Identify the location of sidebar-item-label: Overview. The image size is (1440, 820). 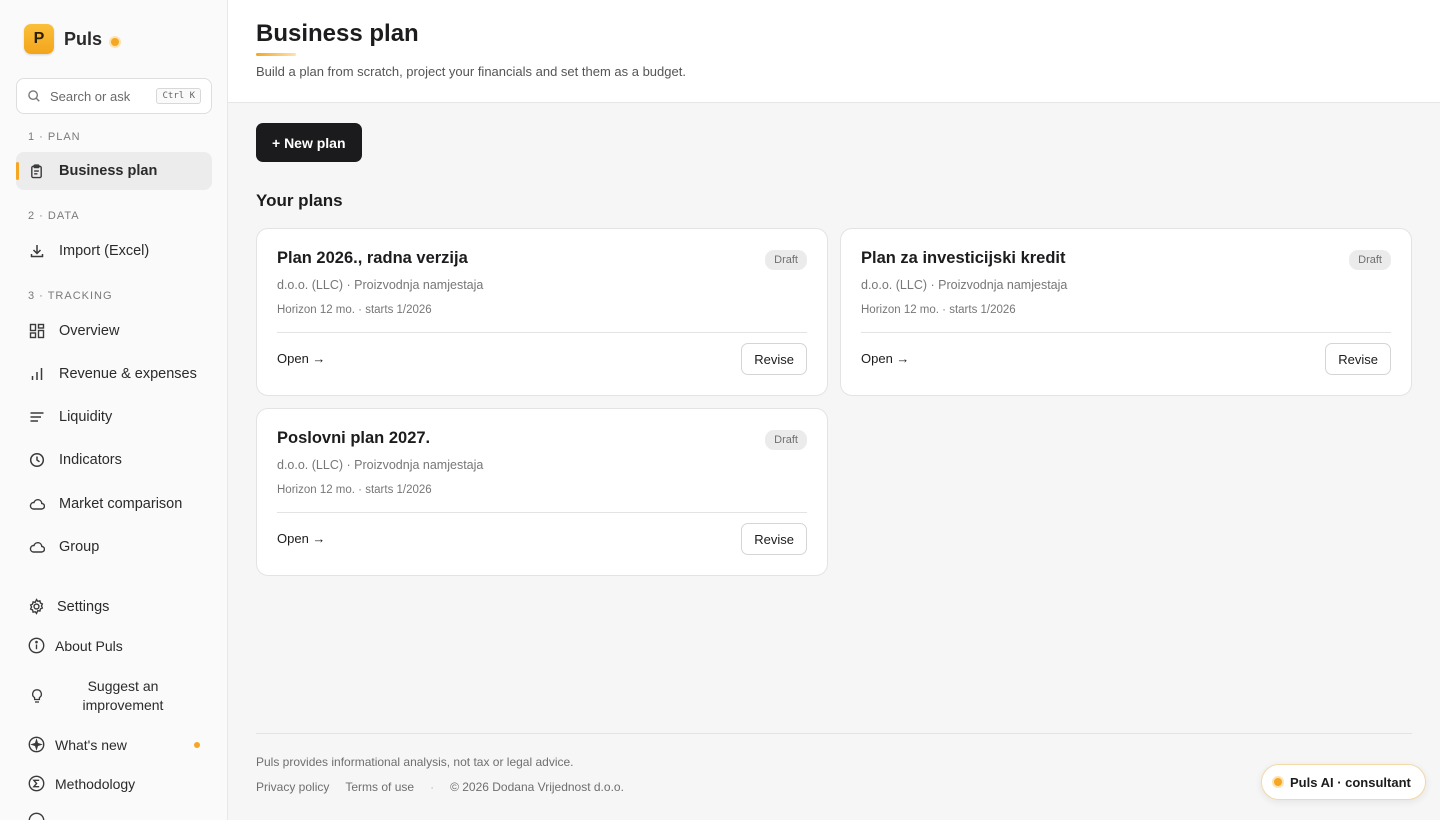
(89, 331).